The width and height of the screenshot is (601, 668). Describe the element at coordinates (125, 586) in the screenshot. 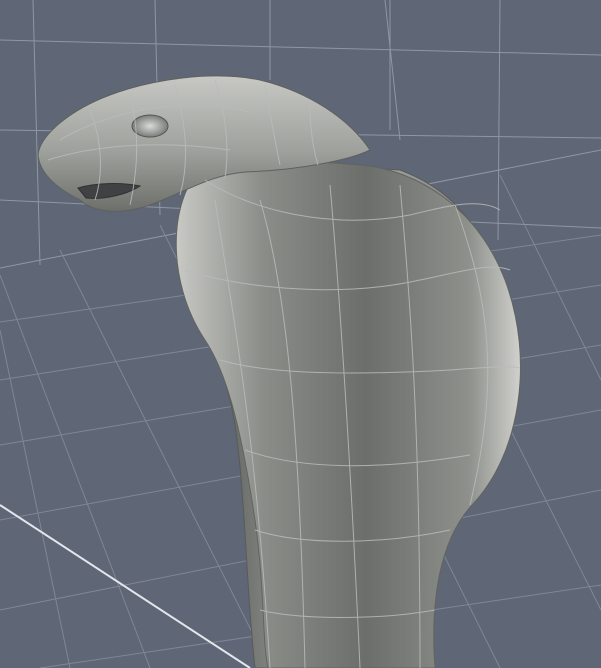

I see `floor-axis-line` at that location.